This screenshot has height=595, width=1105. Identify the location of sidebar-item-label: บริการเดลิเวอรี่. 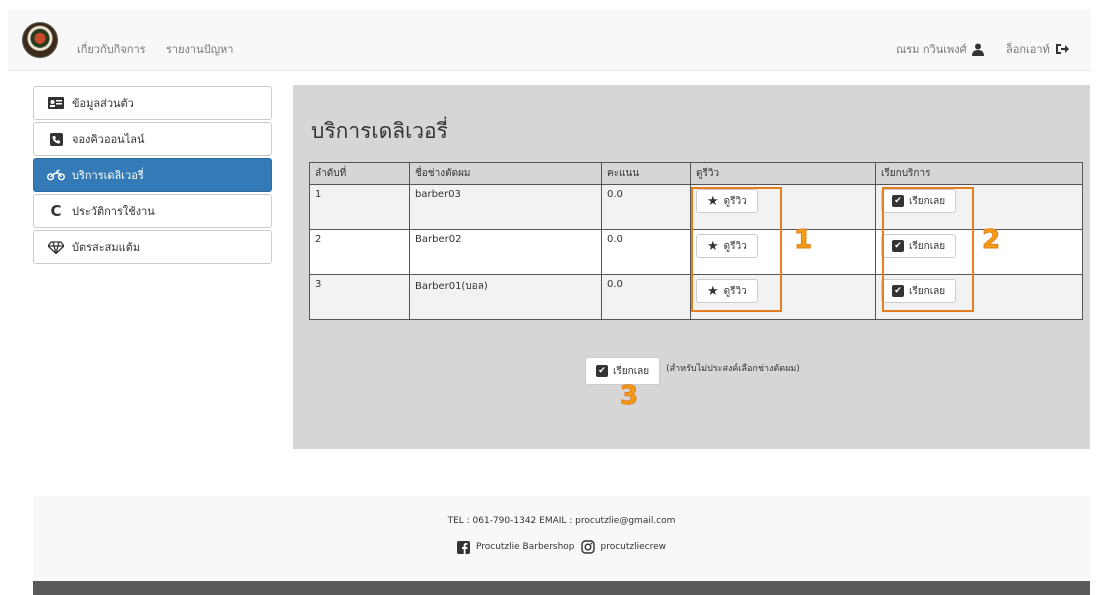
(108, 175).